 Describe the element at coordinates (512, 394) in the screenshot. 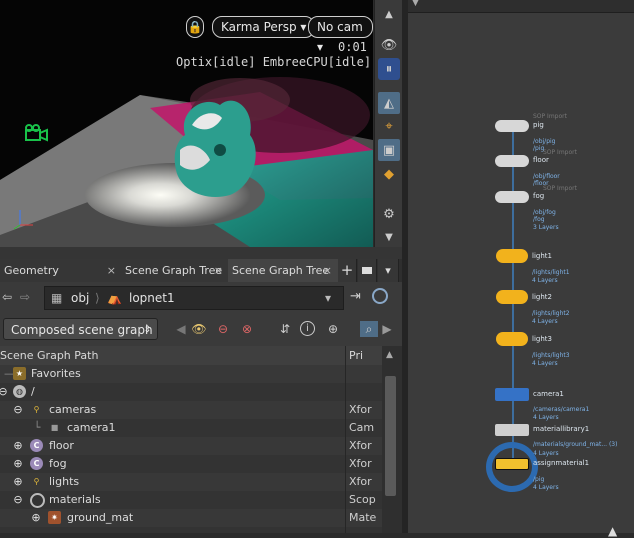

I see `camera-node-icon` at that location.